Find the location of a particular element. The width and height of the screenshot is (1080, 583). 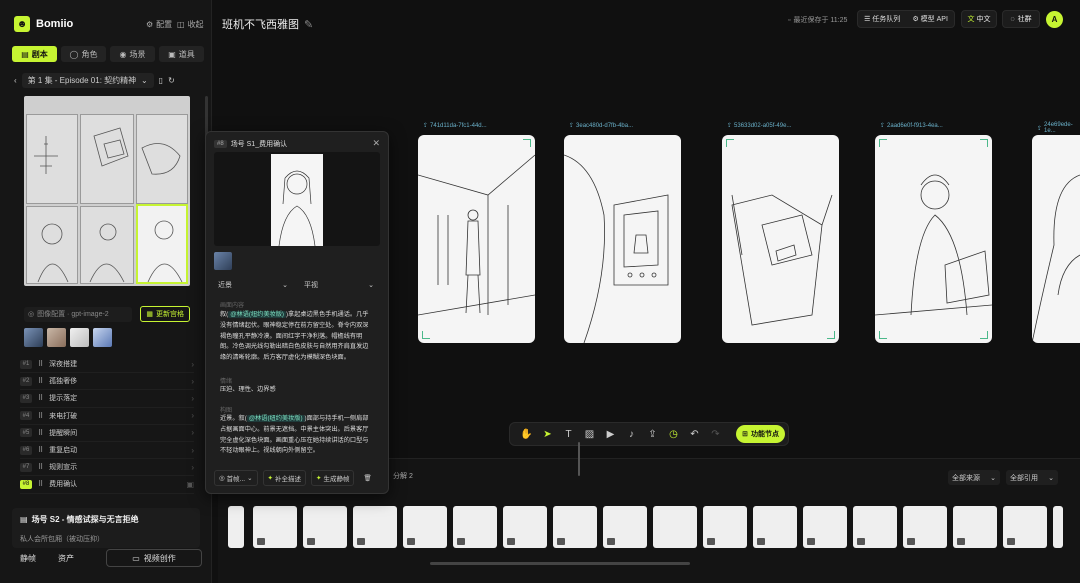

shot-item-active: #8 ⠿ 费用确认 ▣ is located at coordinates (107, 485).